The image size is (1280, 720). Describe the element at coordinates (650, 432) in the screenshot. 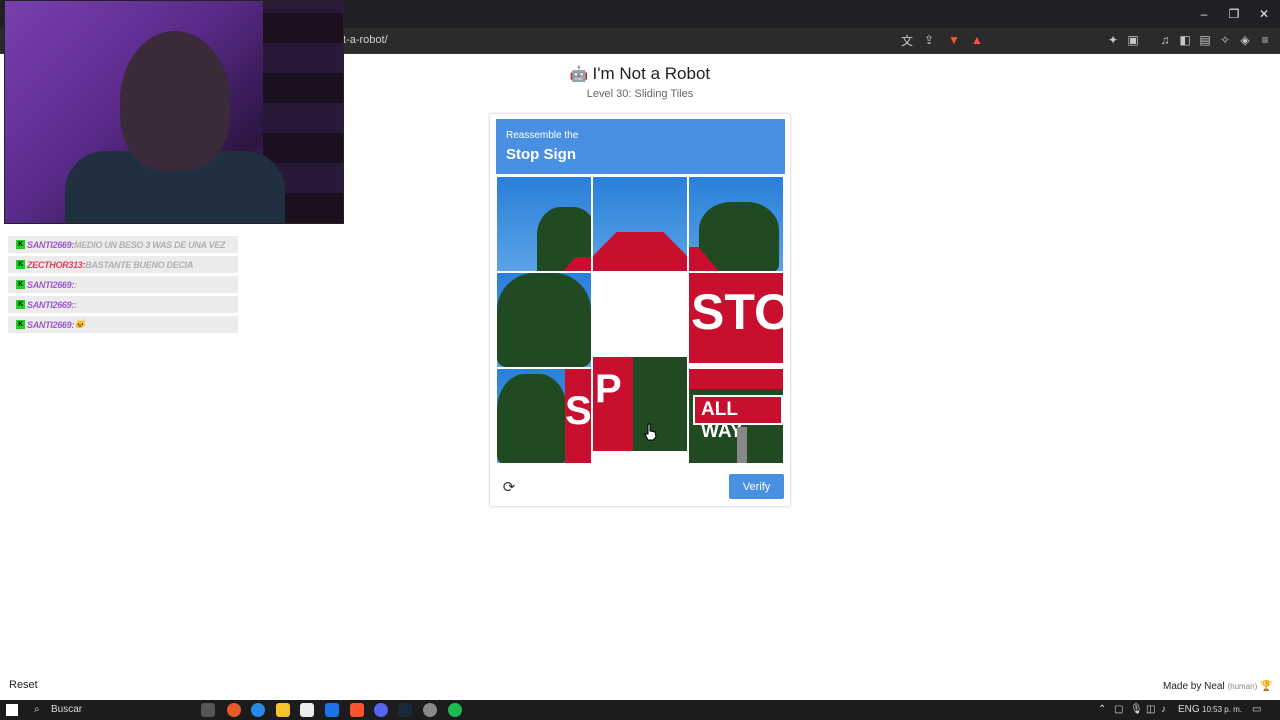

I see `hand-cursor-icon` at that location.